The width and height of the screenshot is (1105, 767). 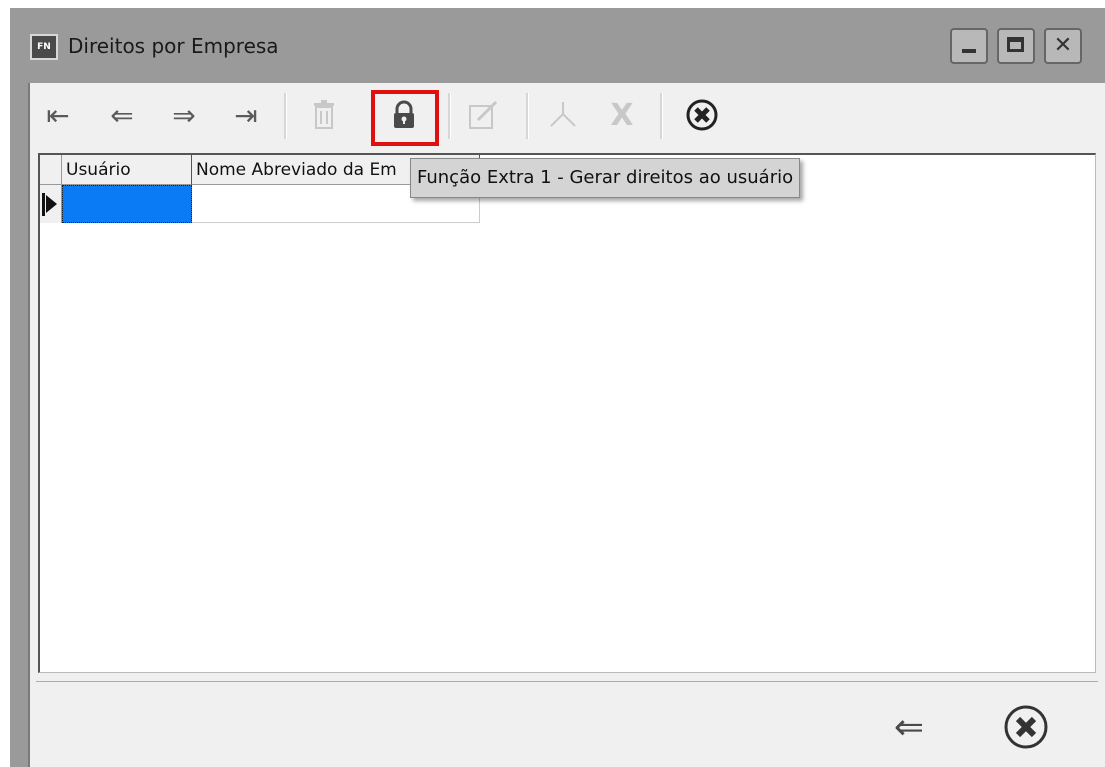 What do you see at coordinates (557, 45) in the screenshot?
I see `title-bar: FN Direitos por Empresa ✕` at bounding box center [557, 45].